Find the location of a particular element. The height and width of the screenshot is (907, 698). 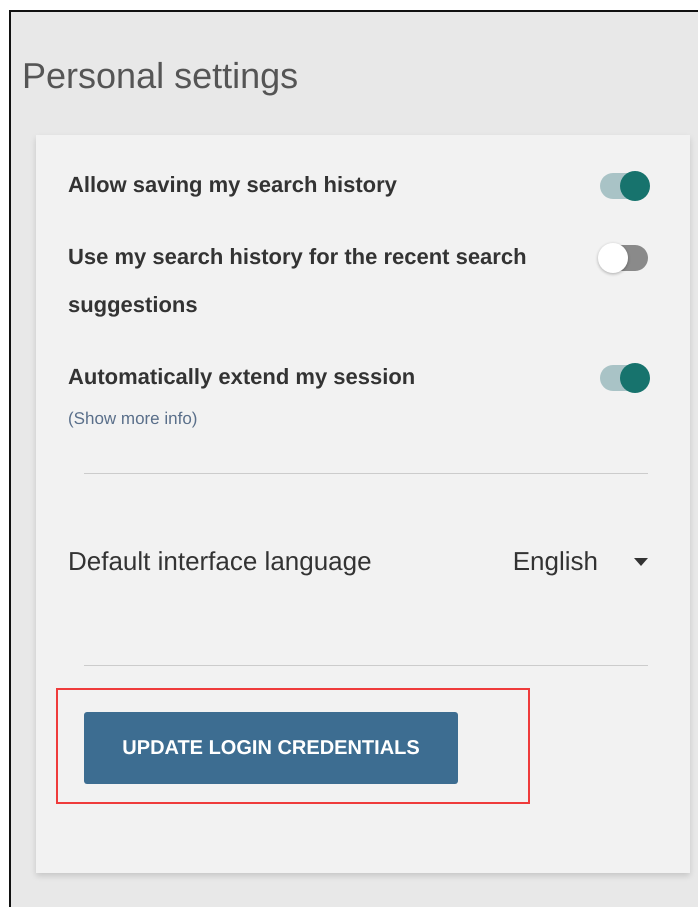

setting-label: Use my search history for the recent search suggestions is located at coordinates (298, 281).